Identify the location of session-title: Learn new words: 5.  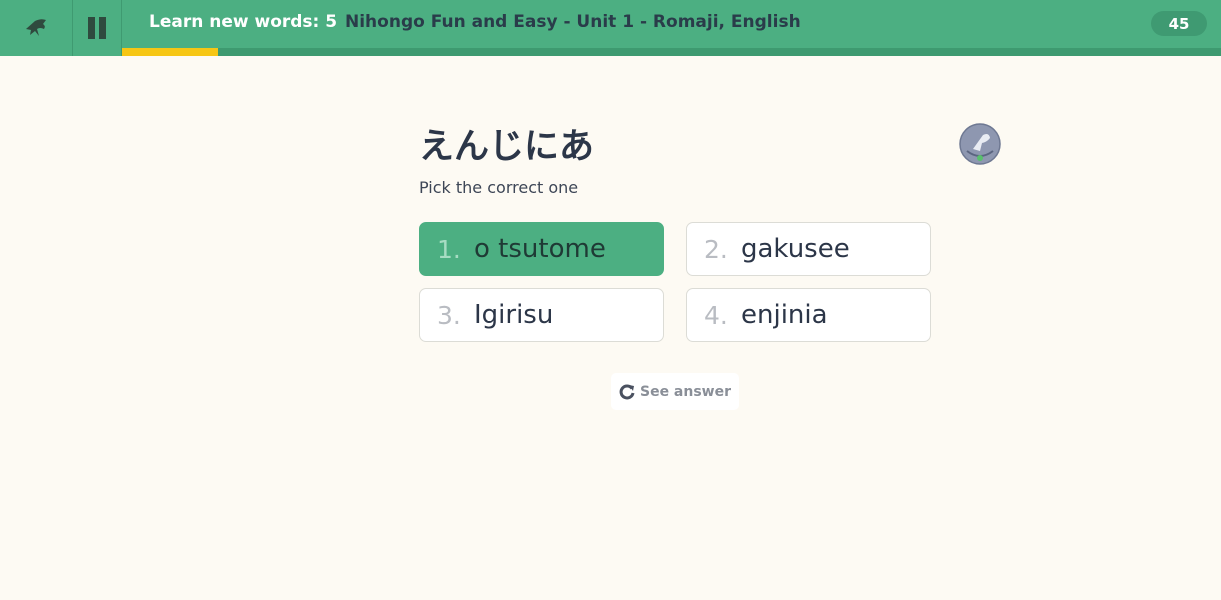
(243, 22).